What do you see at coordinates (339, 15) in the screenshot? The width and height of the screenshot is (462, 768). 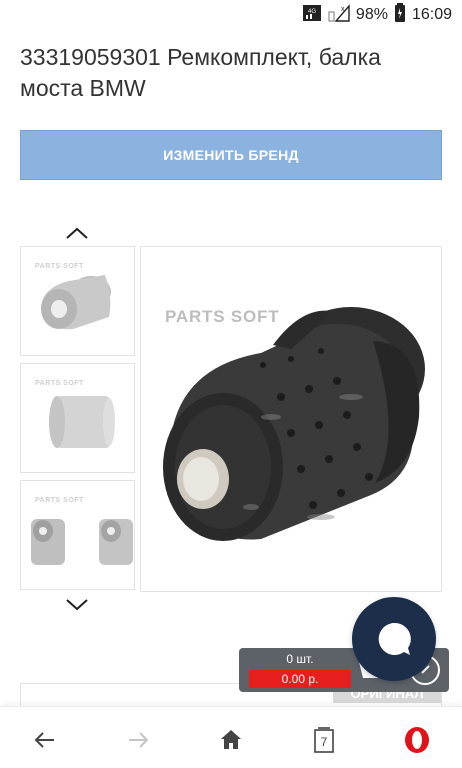 I see `signal-icon: x` at bounding box center [339, 15].